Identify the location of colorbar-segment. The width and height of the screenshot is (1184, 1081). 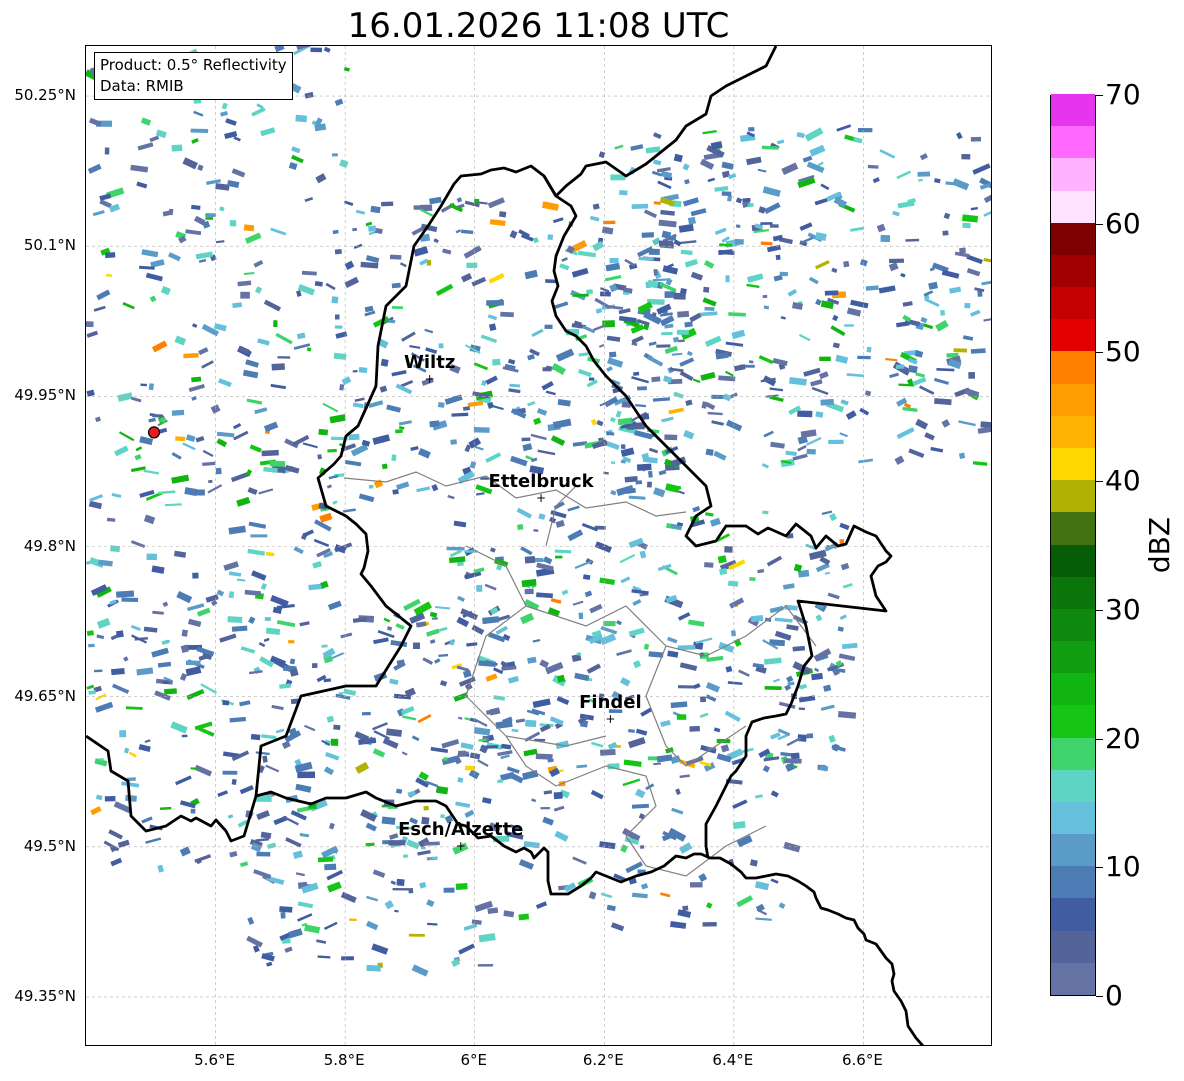
(1073, 367).